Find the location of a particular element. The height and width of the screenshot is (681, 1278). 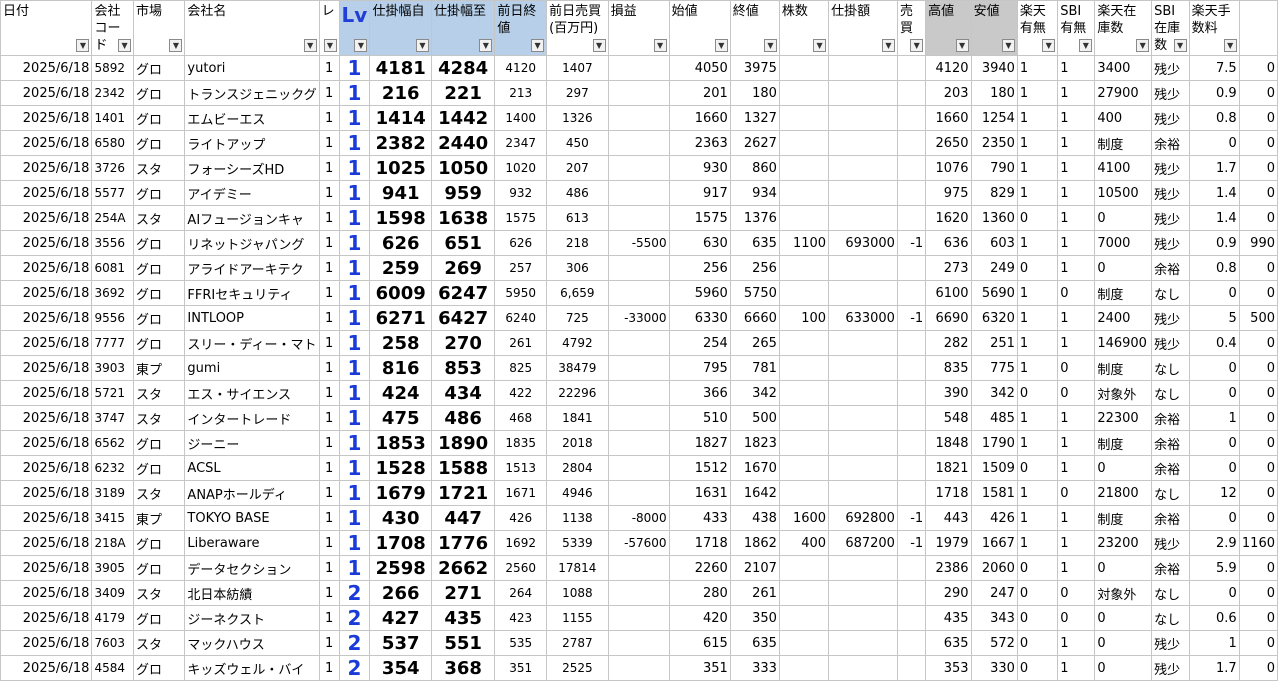

cell-range-to: 271 is located at coordinates (463, 593).